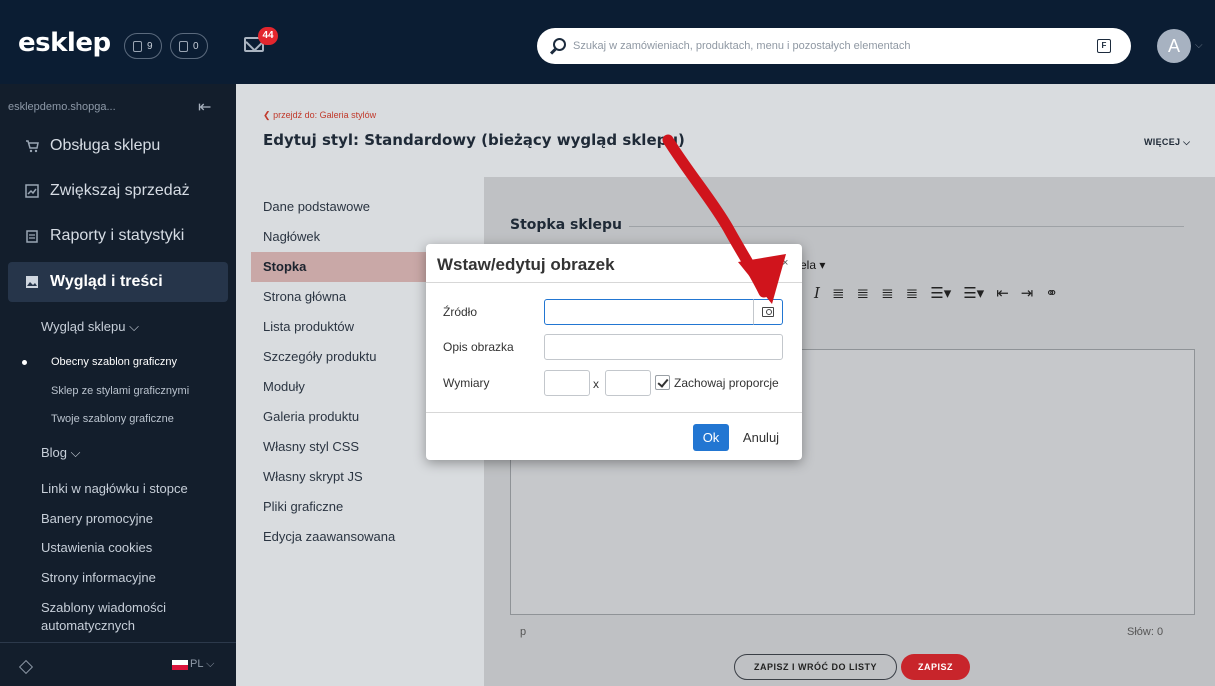 Image resolution: width=1215 pixels, height=686 pixels. I want to click on outdent-icon: ⇤, so click(1002, 293).